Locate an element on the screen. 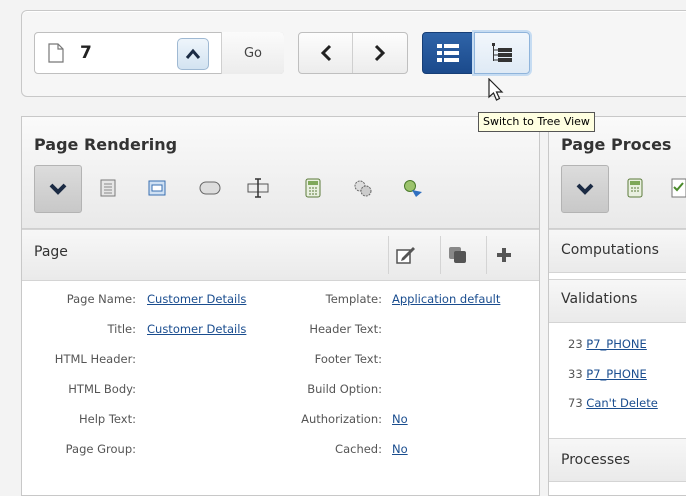 This screenshot has width=686, height=496. validation-item: 23 P7_PHONE is located at coordinates (607, 344).